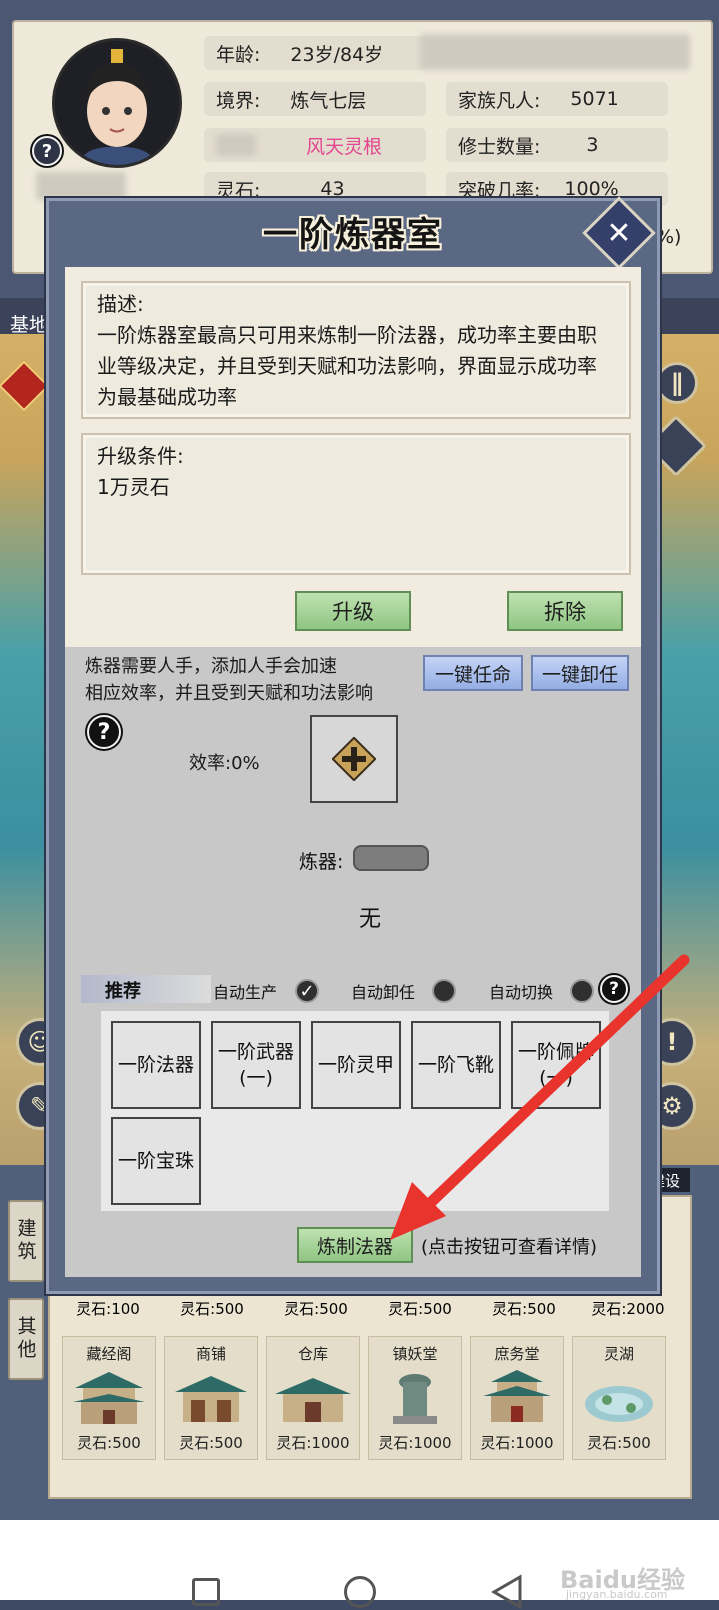  Describe the element at coordinates (123, 991) in the screenshot. I see `recommend-label: 推荐` at that location.